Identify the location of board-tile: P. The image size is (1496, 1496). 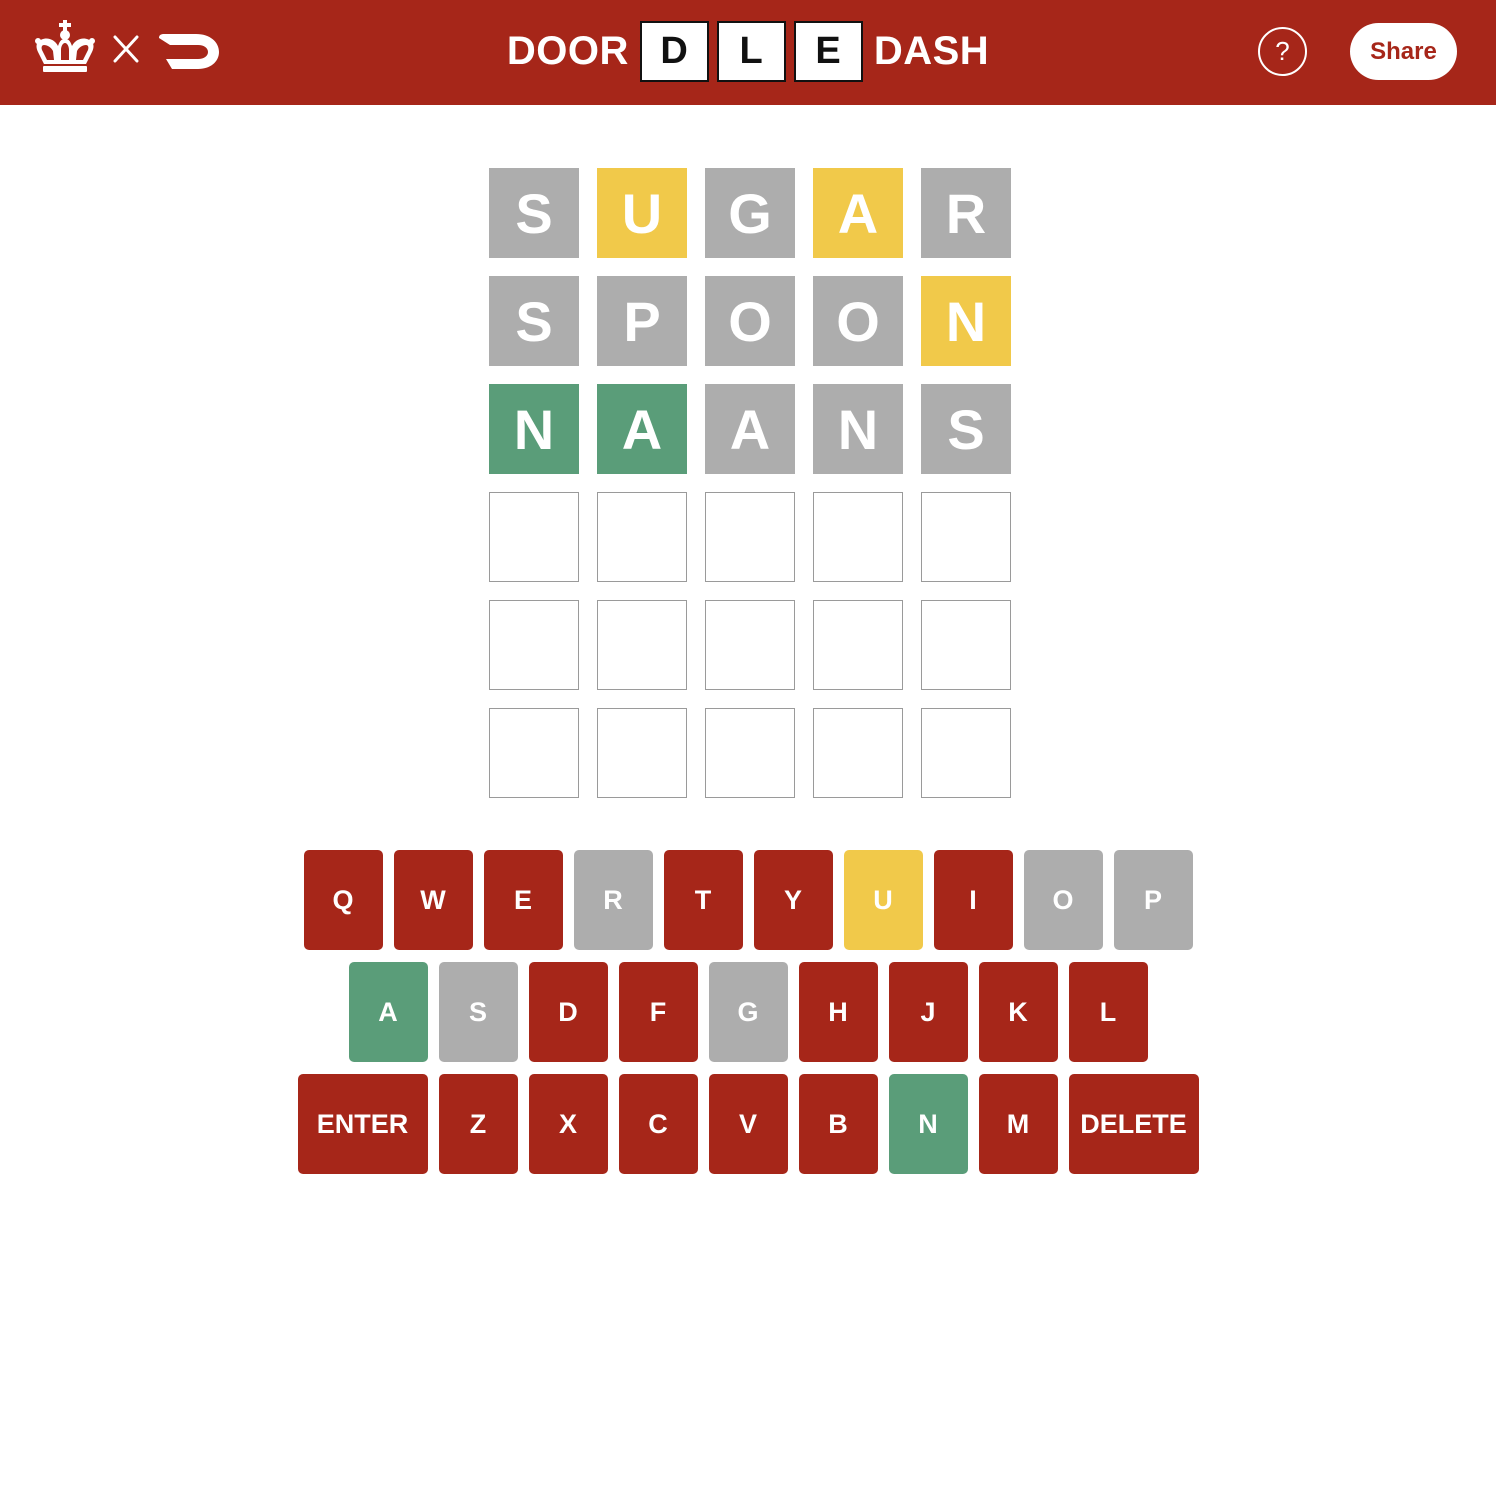
(642, 321).